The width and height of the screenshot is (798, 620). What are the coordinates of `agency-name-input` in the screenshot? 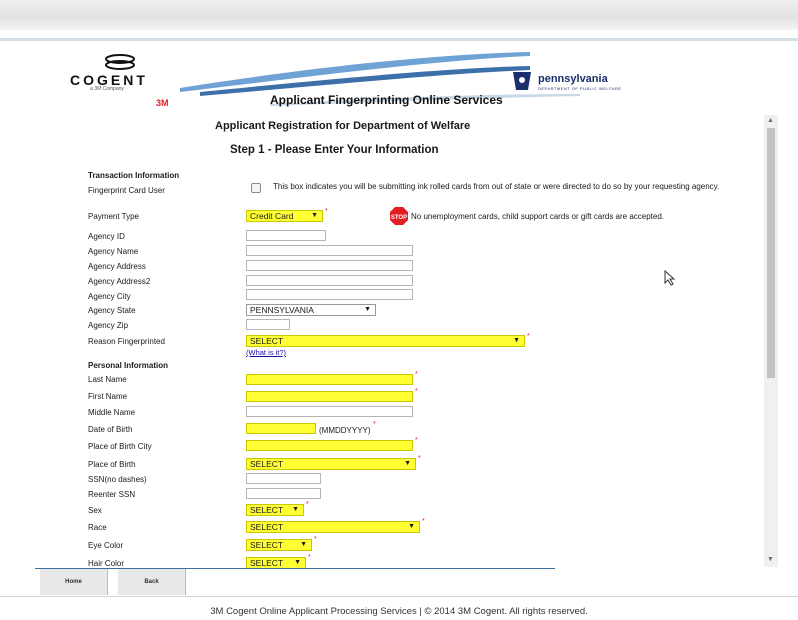 It's located at (329, 250).